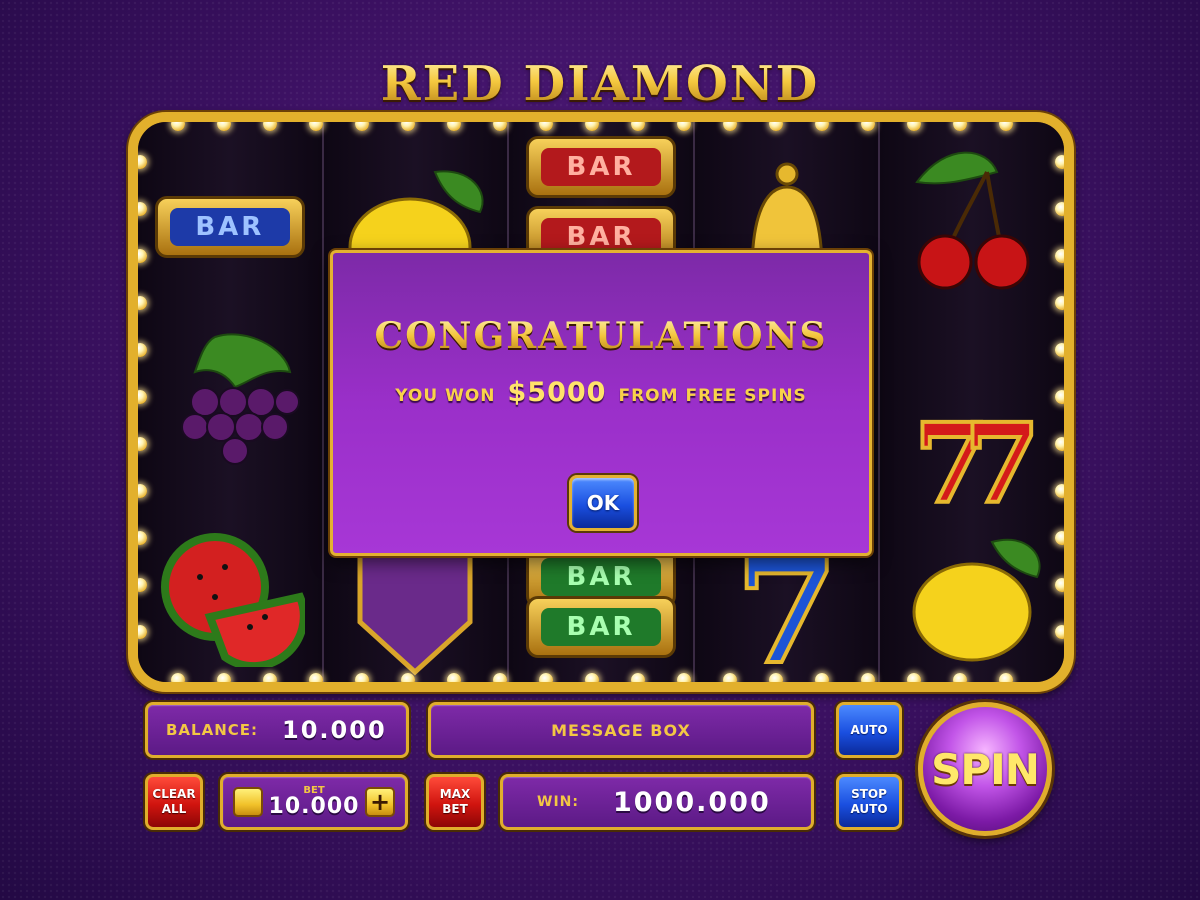 This screenshot has width=1200, height=900. What do you see at coordinates (445, 396) in the screenshot?
I see `dialog-message-prefix: YOU WON` at bounding box center [445, 396].